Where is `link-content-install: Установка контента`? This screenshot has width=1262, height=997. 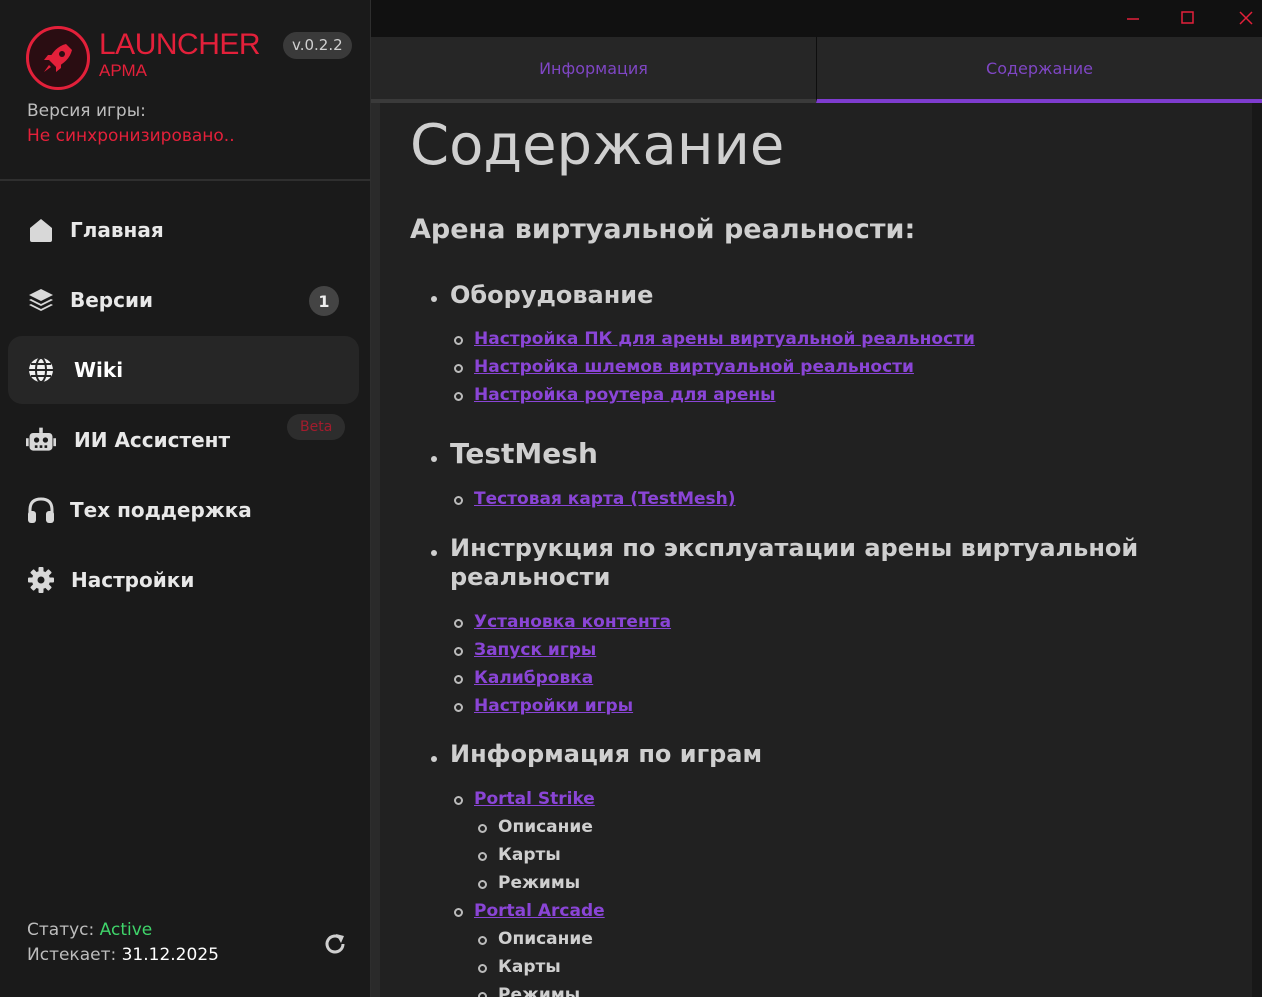
link-content-install: Установка контента is located at coordinates (572, 622).